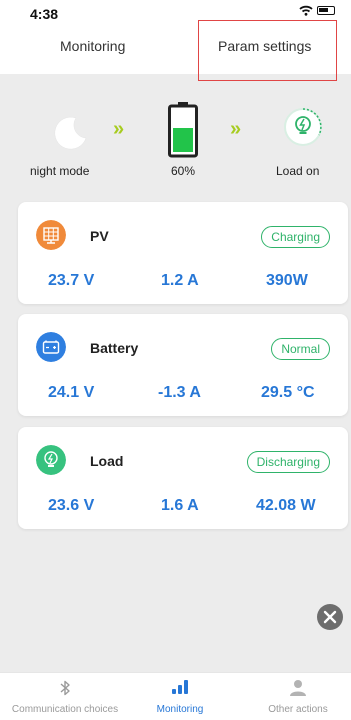  What do you see at coordinates (71, 392) in the screenshot?
I see `battery-voltage: 24.1 V` at bounding box center [71, 392].